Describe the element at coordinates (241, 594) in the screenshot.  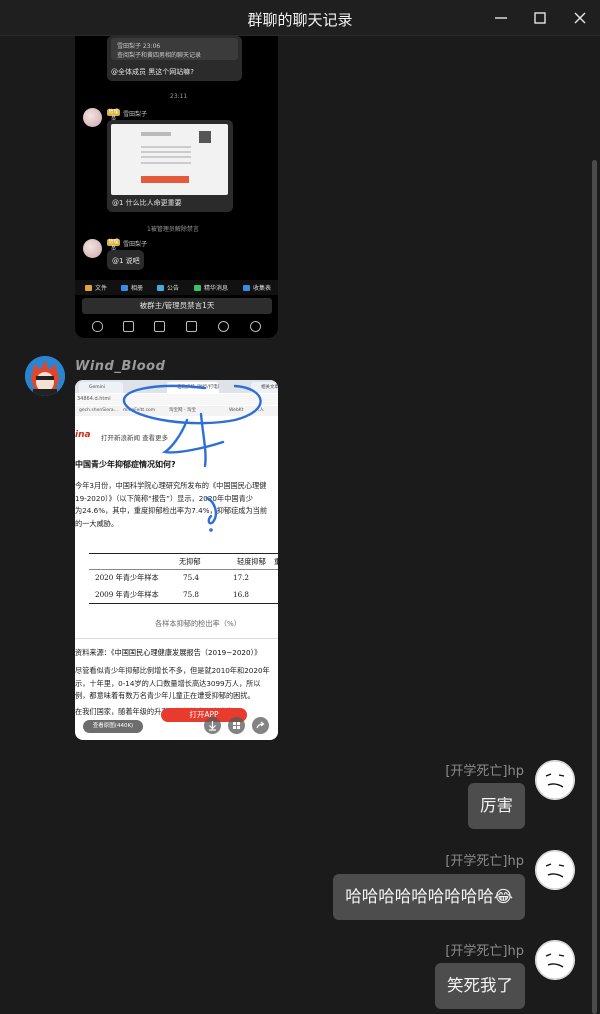
I see `table-cell: 16.8` at that location.